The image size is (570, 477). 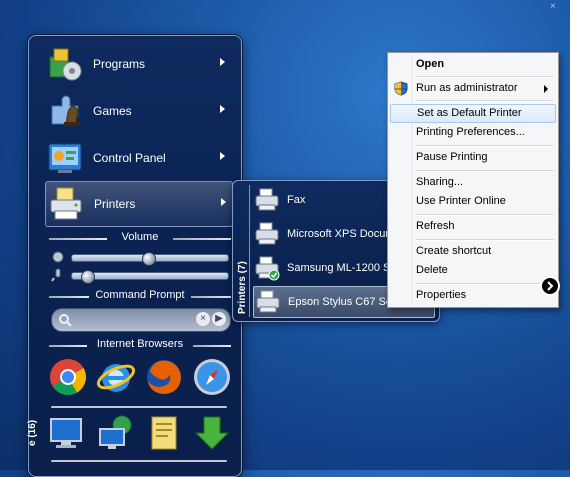 What do you see at coordinates (65, 64) in the screenshot?
I see `programs-icon` at bounding box center [65, 64].